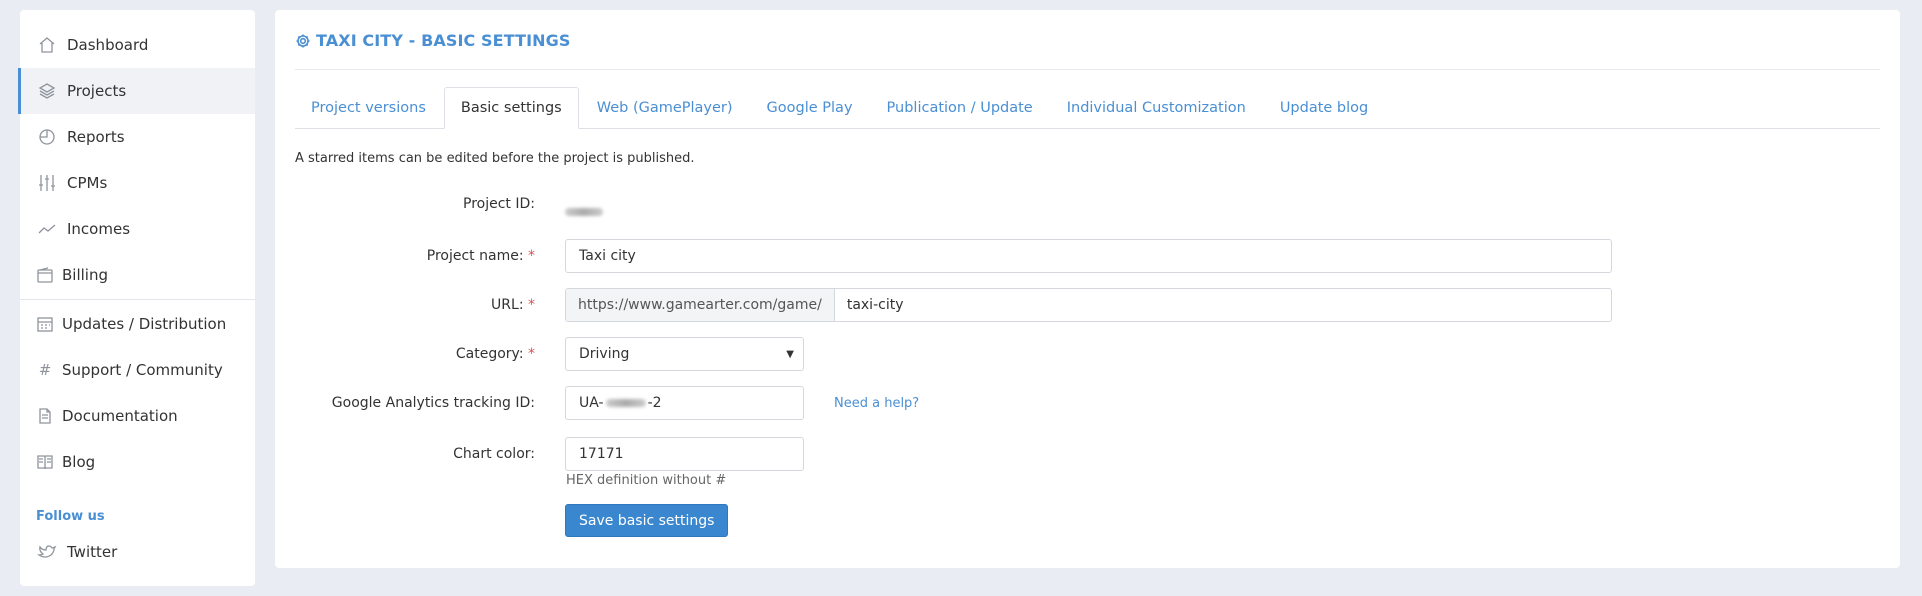  What do you see at coordinates (137, 229) in the screenshot?
I see `sidebar-item-incomes: Incomes` at bounding box center [137, 229].